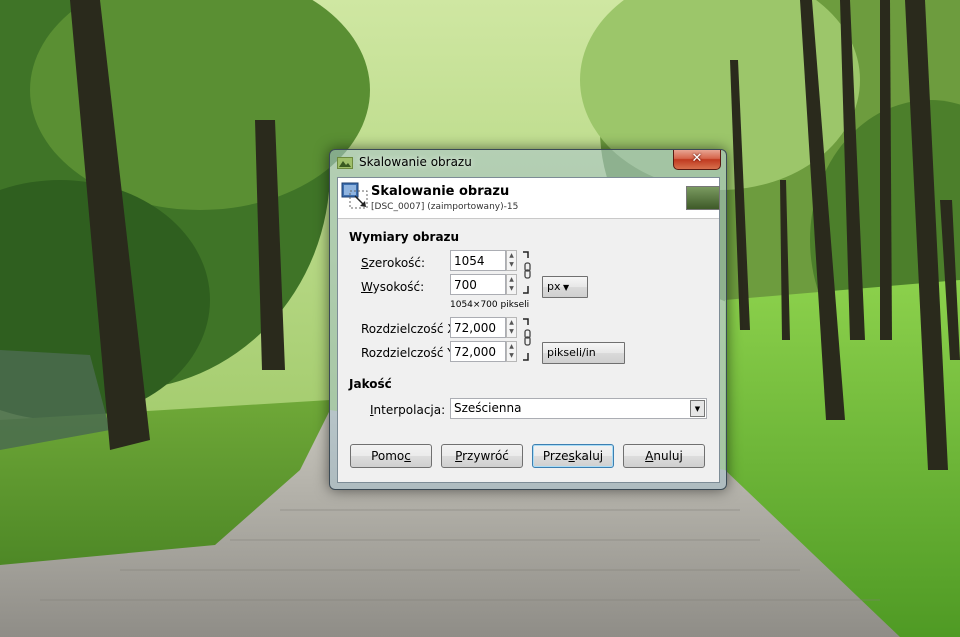  I want to click on section-quality: Jakość, so click(370, 384).